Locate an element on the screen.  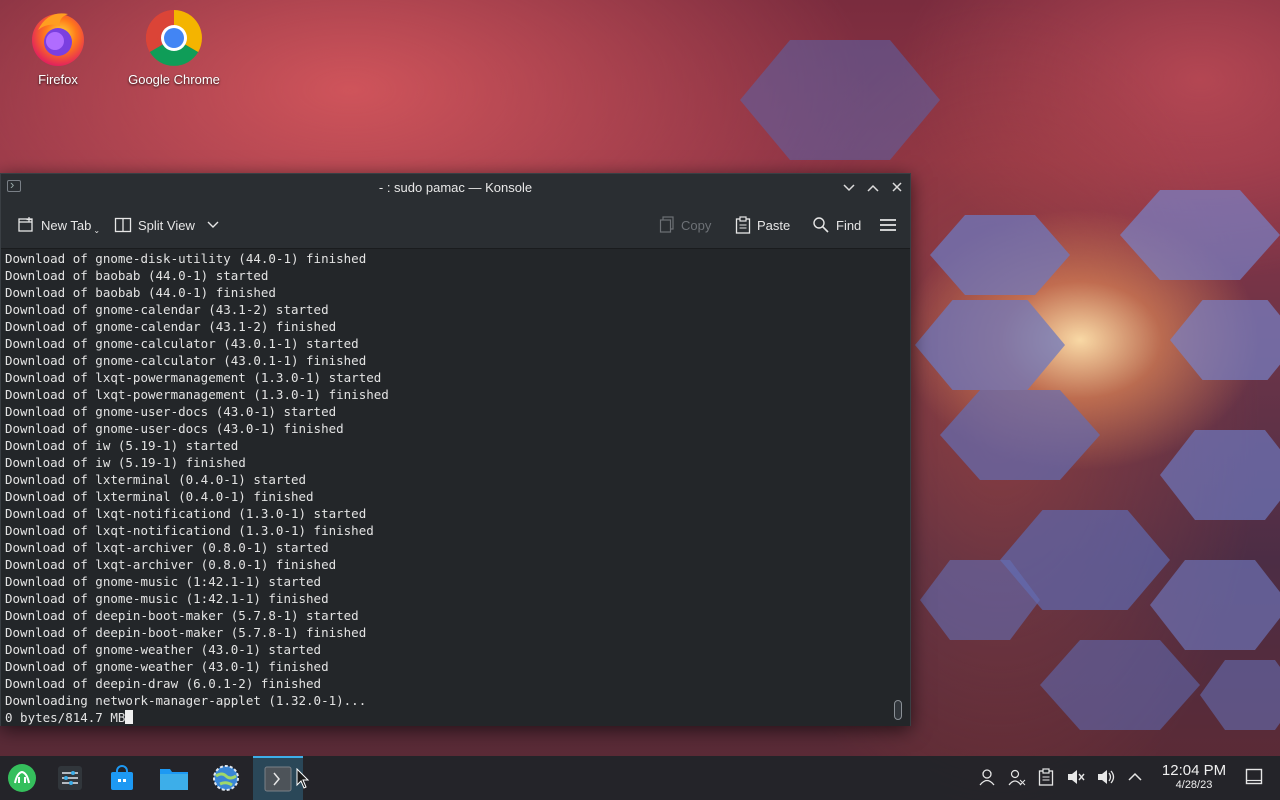
system-settings-taskbar-button is located at coordinates (70, 778).